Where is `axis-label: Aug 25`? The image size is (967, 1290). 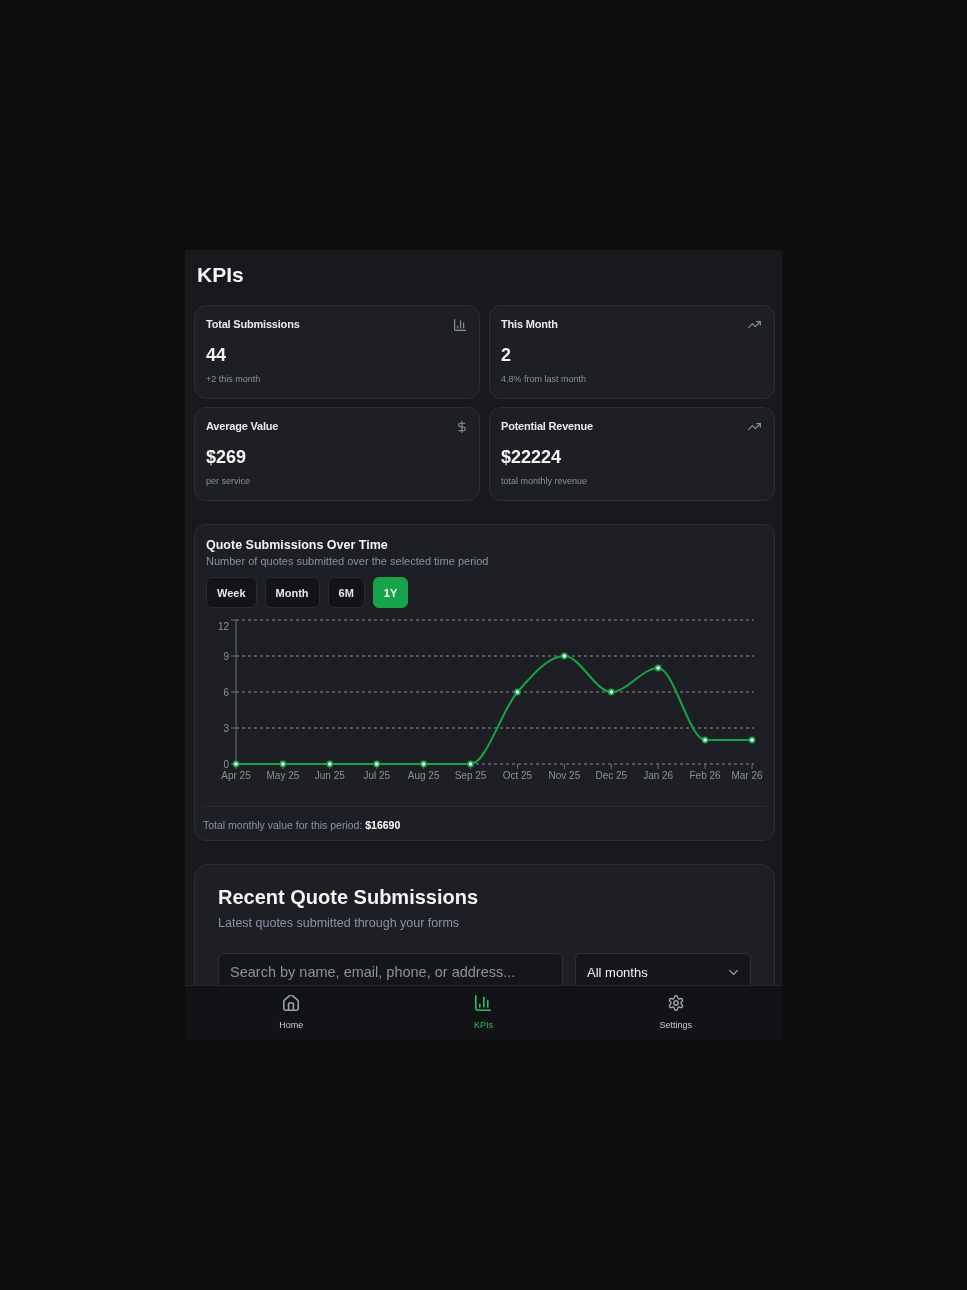
axis-label: Aug 25 is located at coordinates (423, 775).